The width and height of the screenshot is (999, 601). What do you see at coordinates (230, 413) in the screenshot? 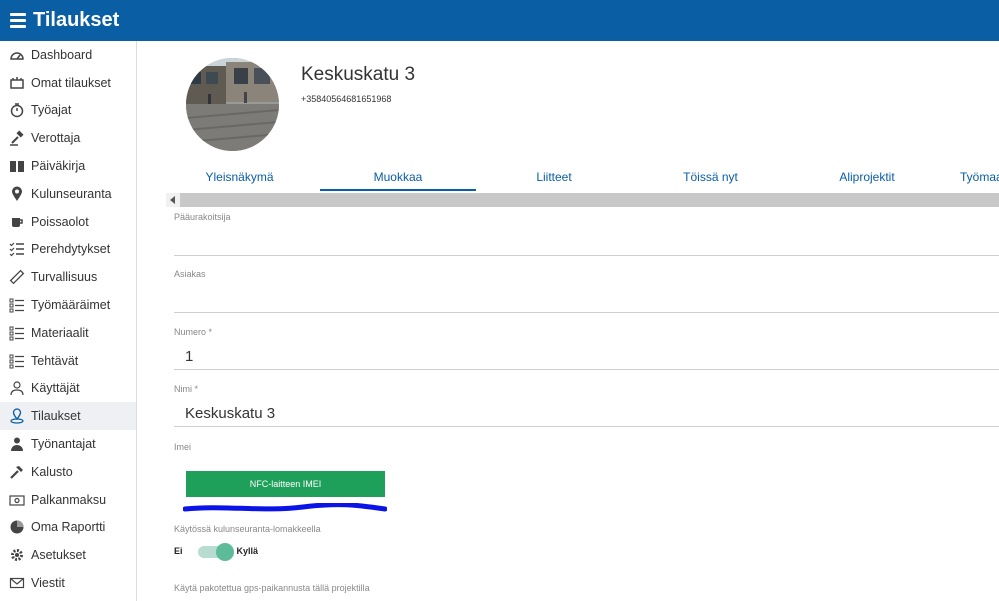
I see `name-value: Keskuskatu 3` at bounding box center [230, 413].